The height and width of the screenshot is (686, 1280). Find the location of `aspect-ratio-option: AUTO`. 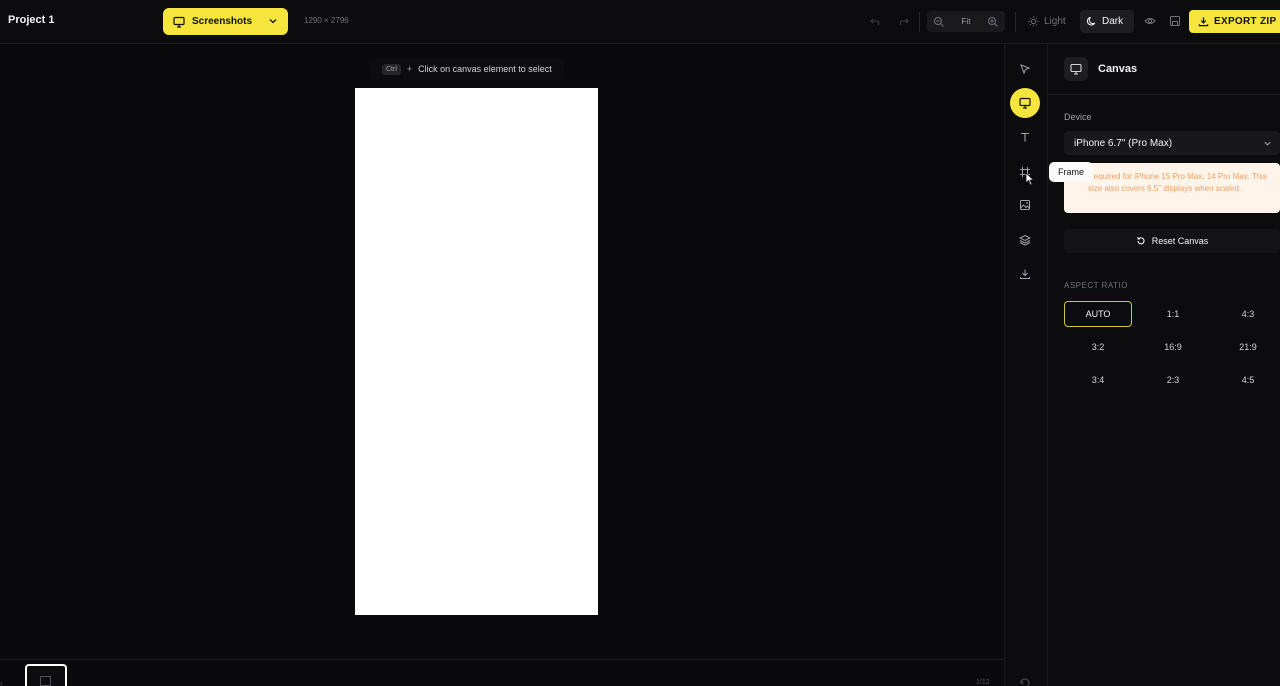

aspect-ratio-option: AUTO is located at coordinates (1098, 314).